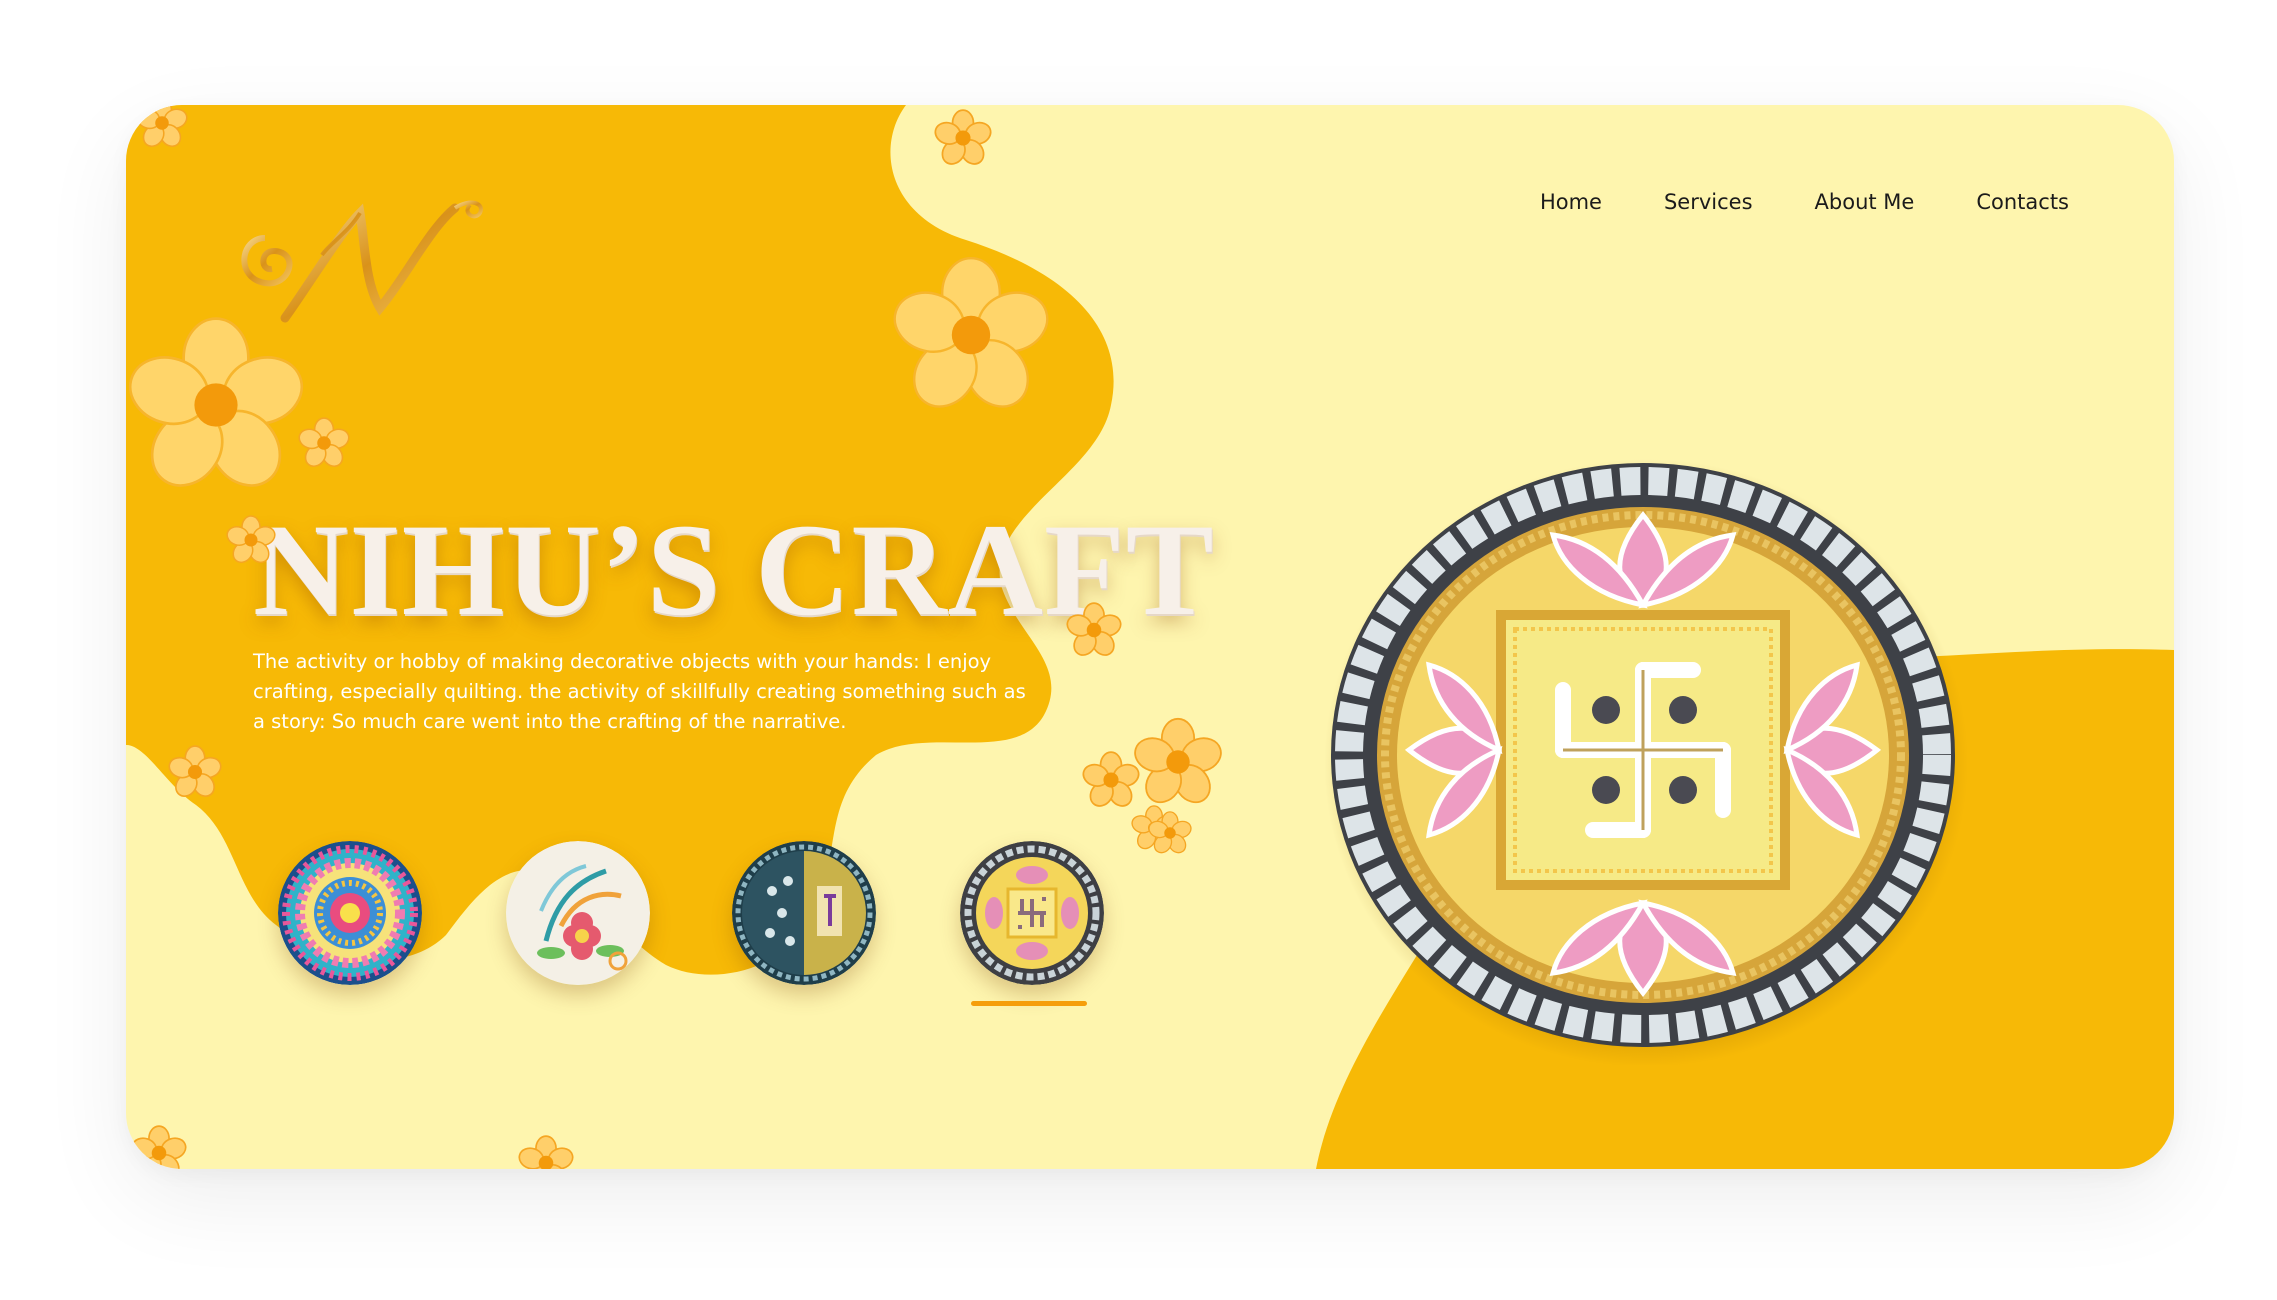  Describe the element at coordinates (1708, 202) in the screenshot. I see `nav-services: Services` at that location.